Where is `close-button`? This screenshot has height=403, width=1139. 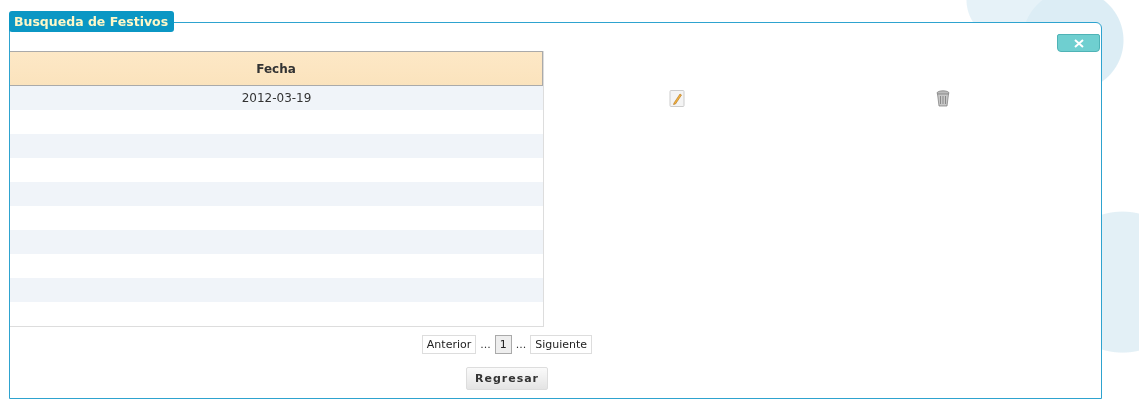 close-button is located at coordinates (1078, 43).